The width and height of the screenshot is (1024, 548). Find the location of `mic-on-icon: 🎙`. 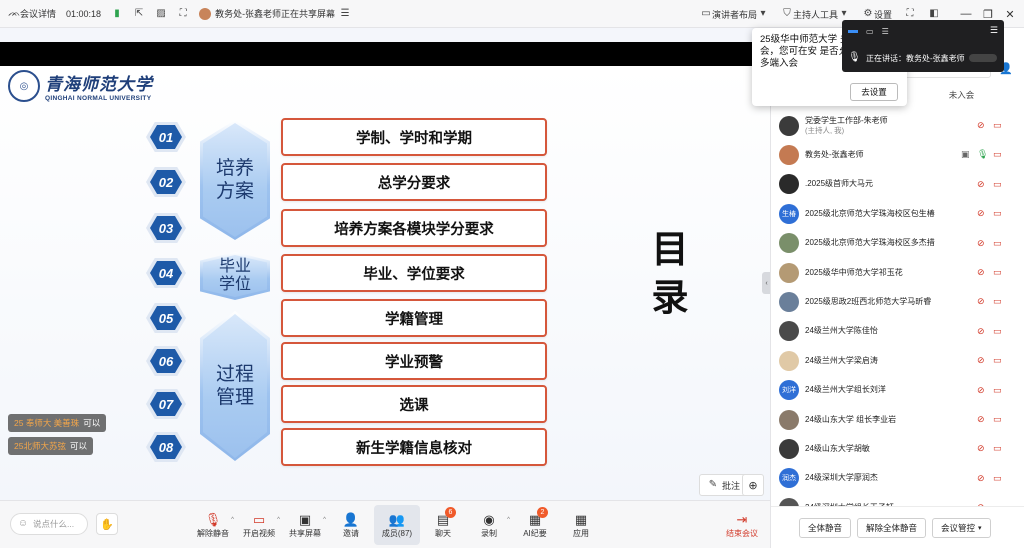

mic-on-icon: 🎙 is located at coordinates (982, 154).